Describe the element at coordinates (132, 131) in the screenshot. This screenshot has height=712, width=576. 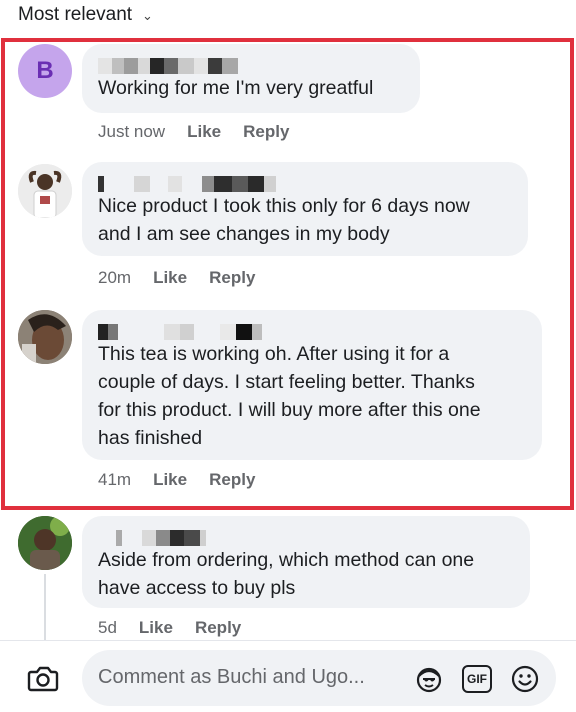
I see `comment-time: Just now` at that location.